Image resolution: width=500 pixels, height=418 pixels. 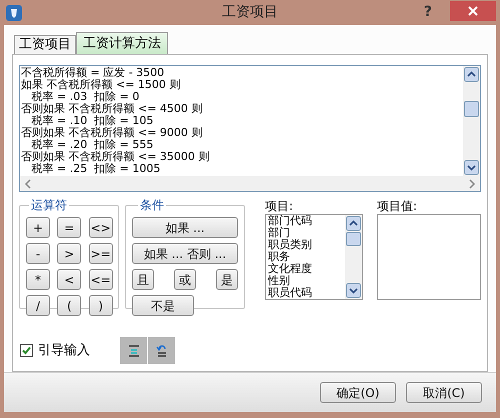 I want to click on operator-button: ), so click(x=100, y=305).